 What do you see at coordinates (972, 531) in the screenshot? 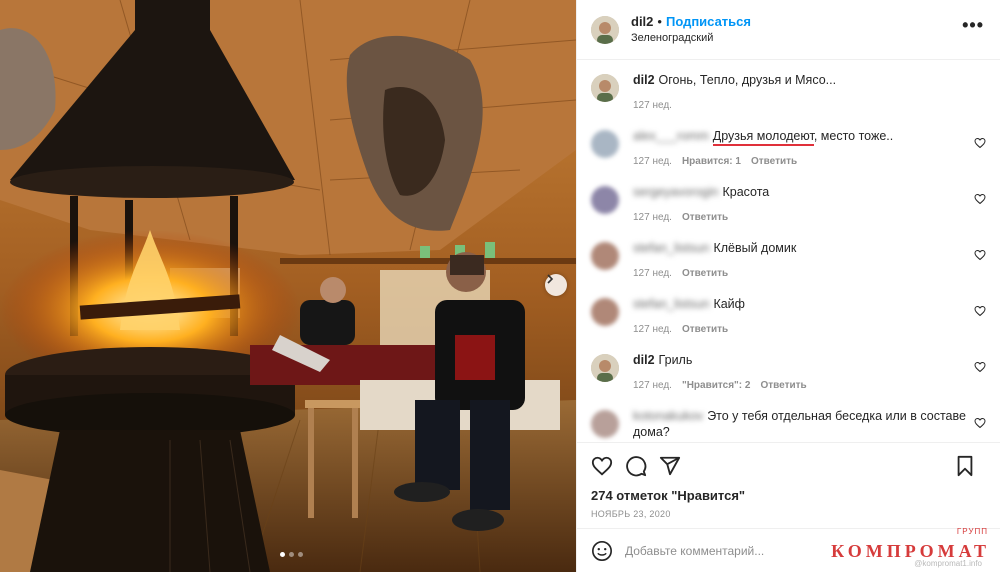
I see `watermark-small-text: ГРУПП` at bounding box center [972, 531].